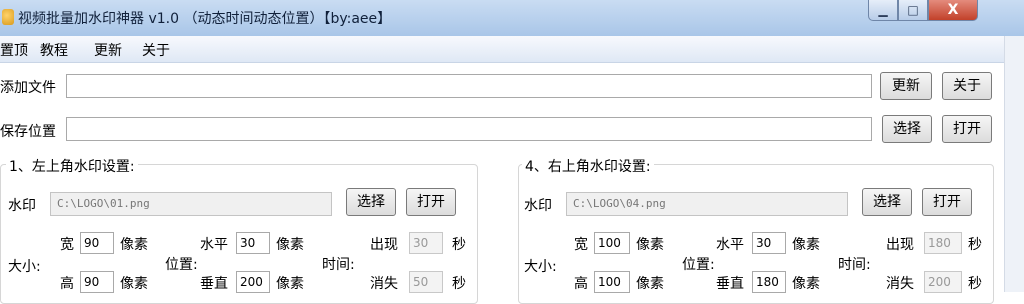 The width and height of the screenshot is (1024, 304). What do you see at coordinates (769, 282) in the screenshot?
I see `vertical-input: 180` at bounding box center [769, 282].